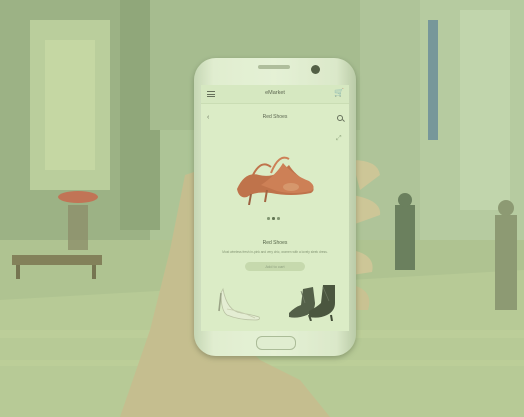  I want to click on carousel-dot-active, so click(273, 218).